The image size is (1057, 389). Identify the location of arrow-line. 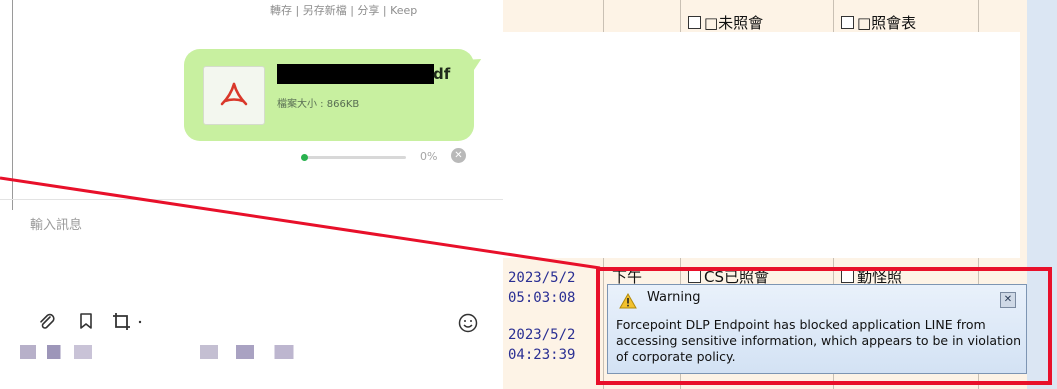
(300, 223).